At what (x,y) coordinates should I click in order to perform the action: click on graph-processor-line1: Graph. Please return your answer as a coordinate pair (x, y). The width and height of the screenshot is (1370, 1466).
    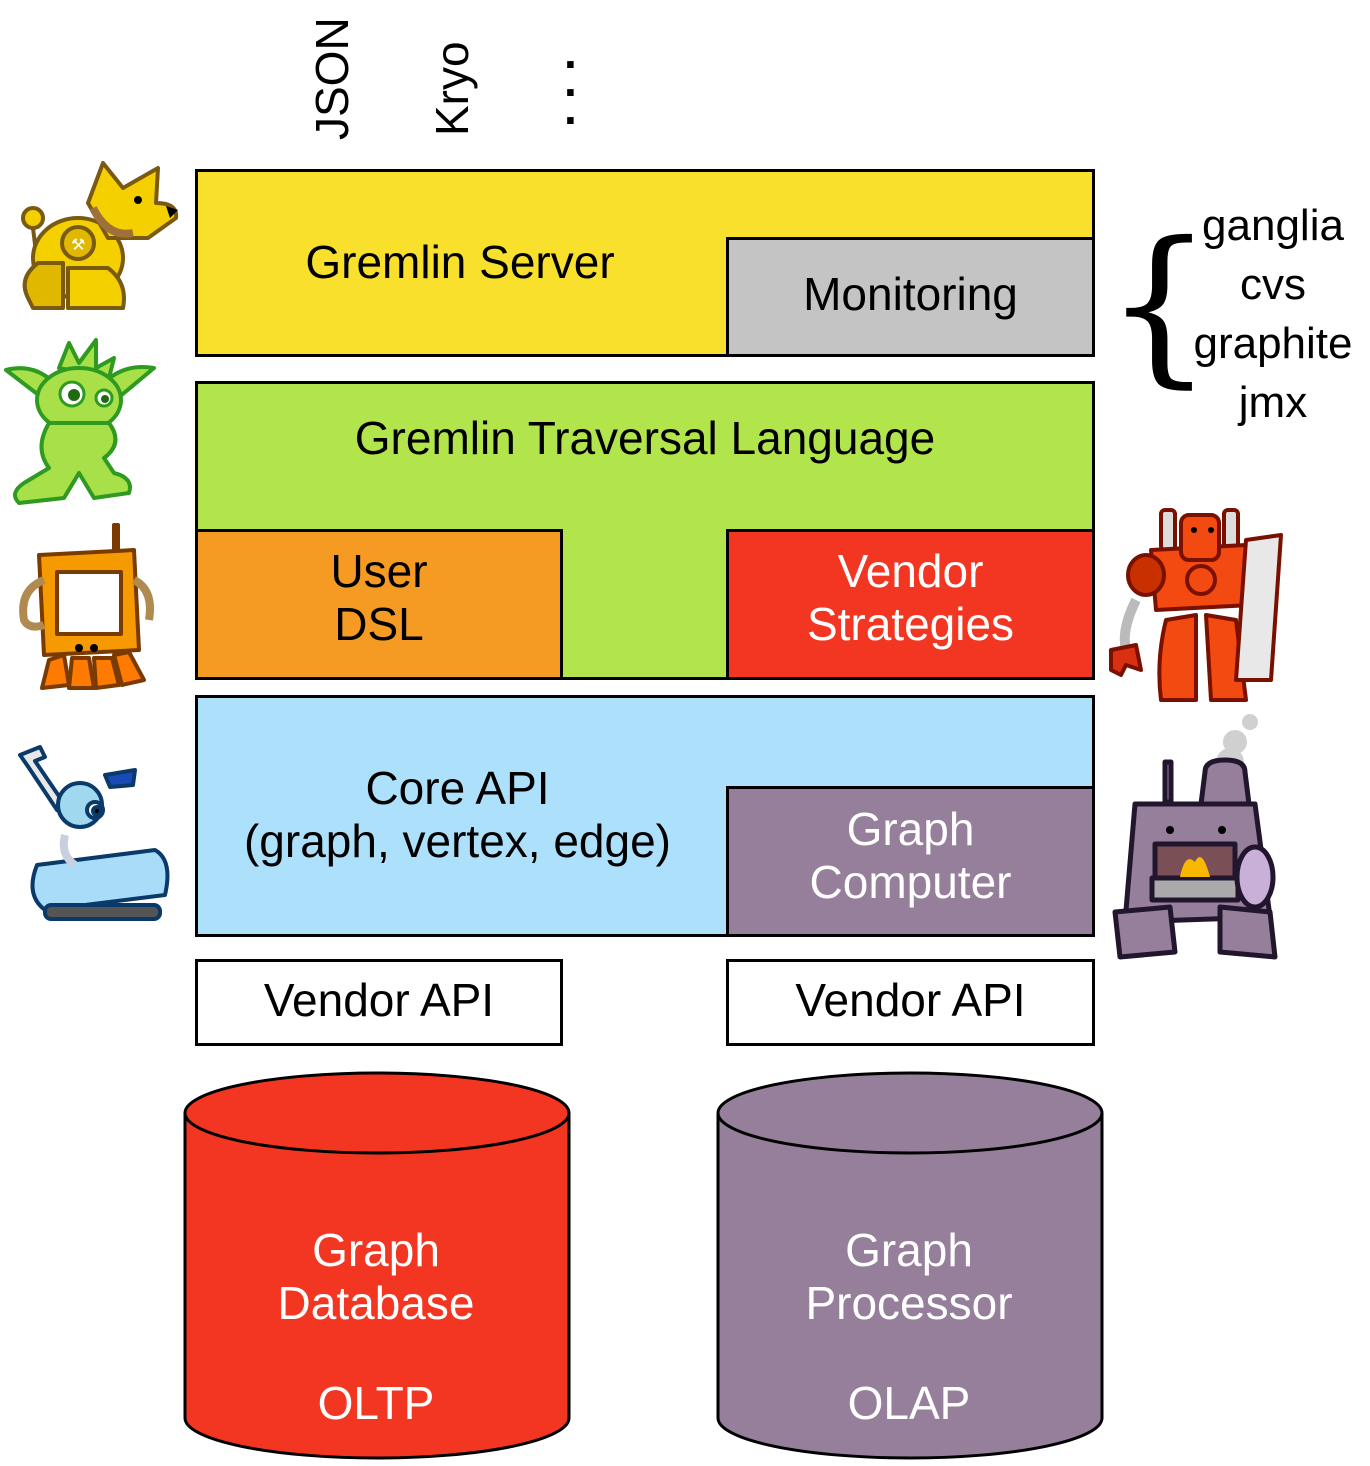
    Looking at the image, I should click on (909, 1250).